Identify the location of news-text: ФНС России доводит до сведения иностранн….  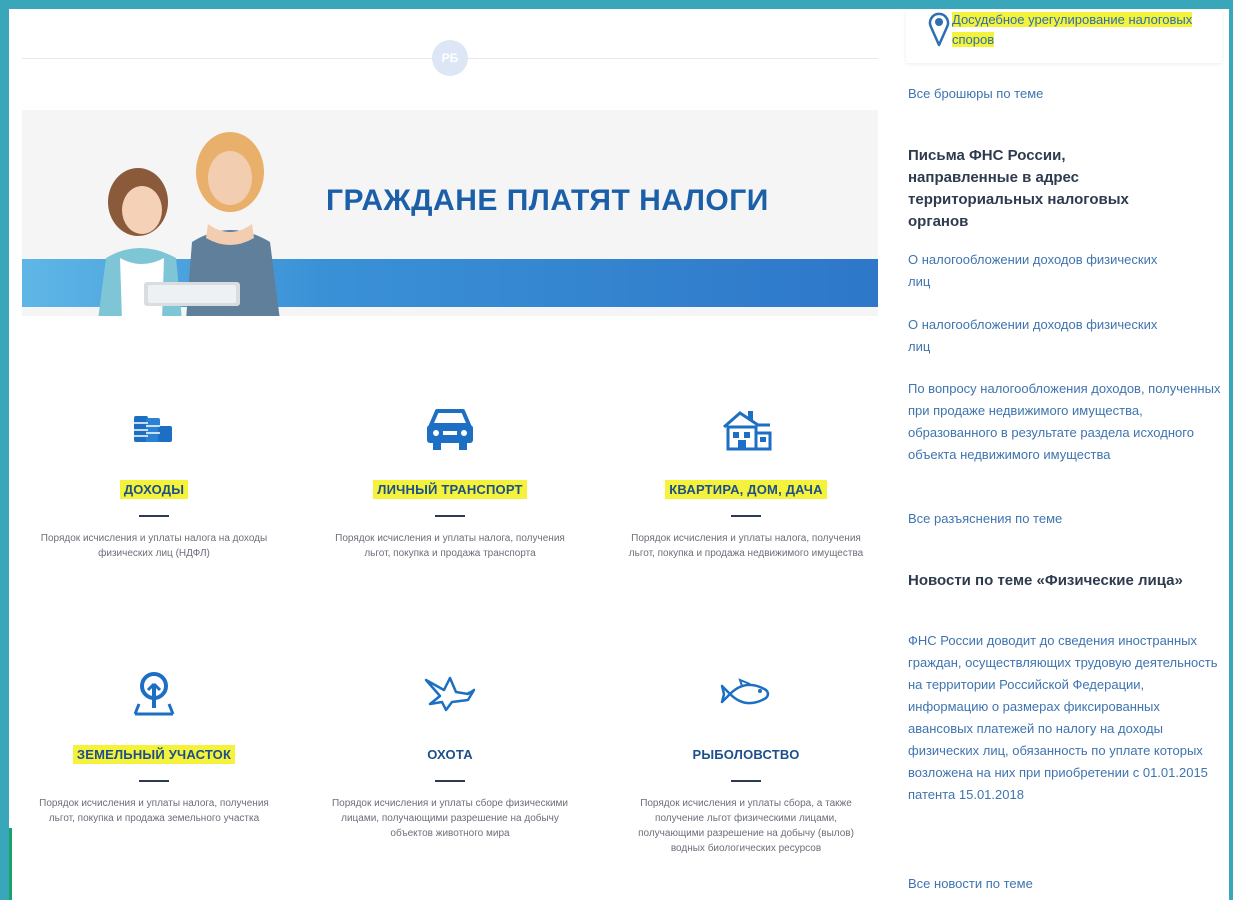
(1063, 717).